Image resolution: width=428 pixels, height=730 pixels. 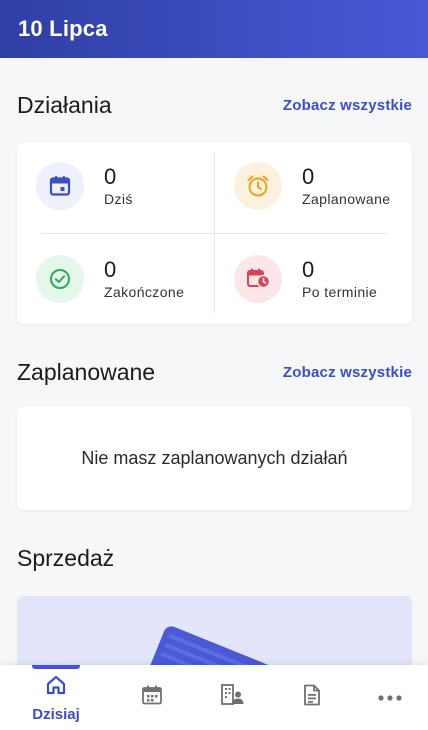 I want to click on contacts-icon, so click(x=232, y=697).